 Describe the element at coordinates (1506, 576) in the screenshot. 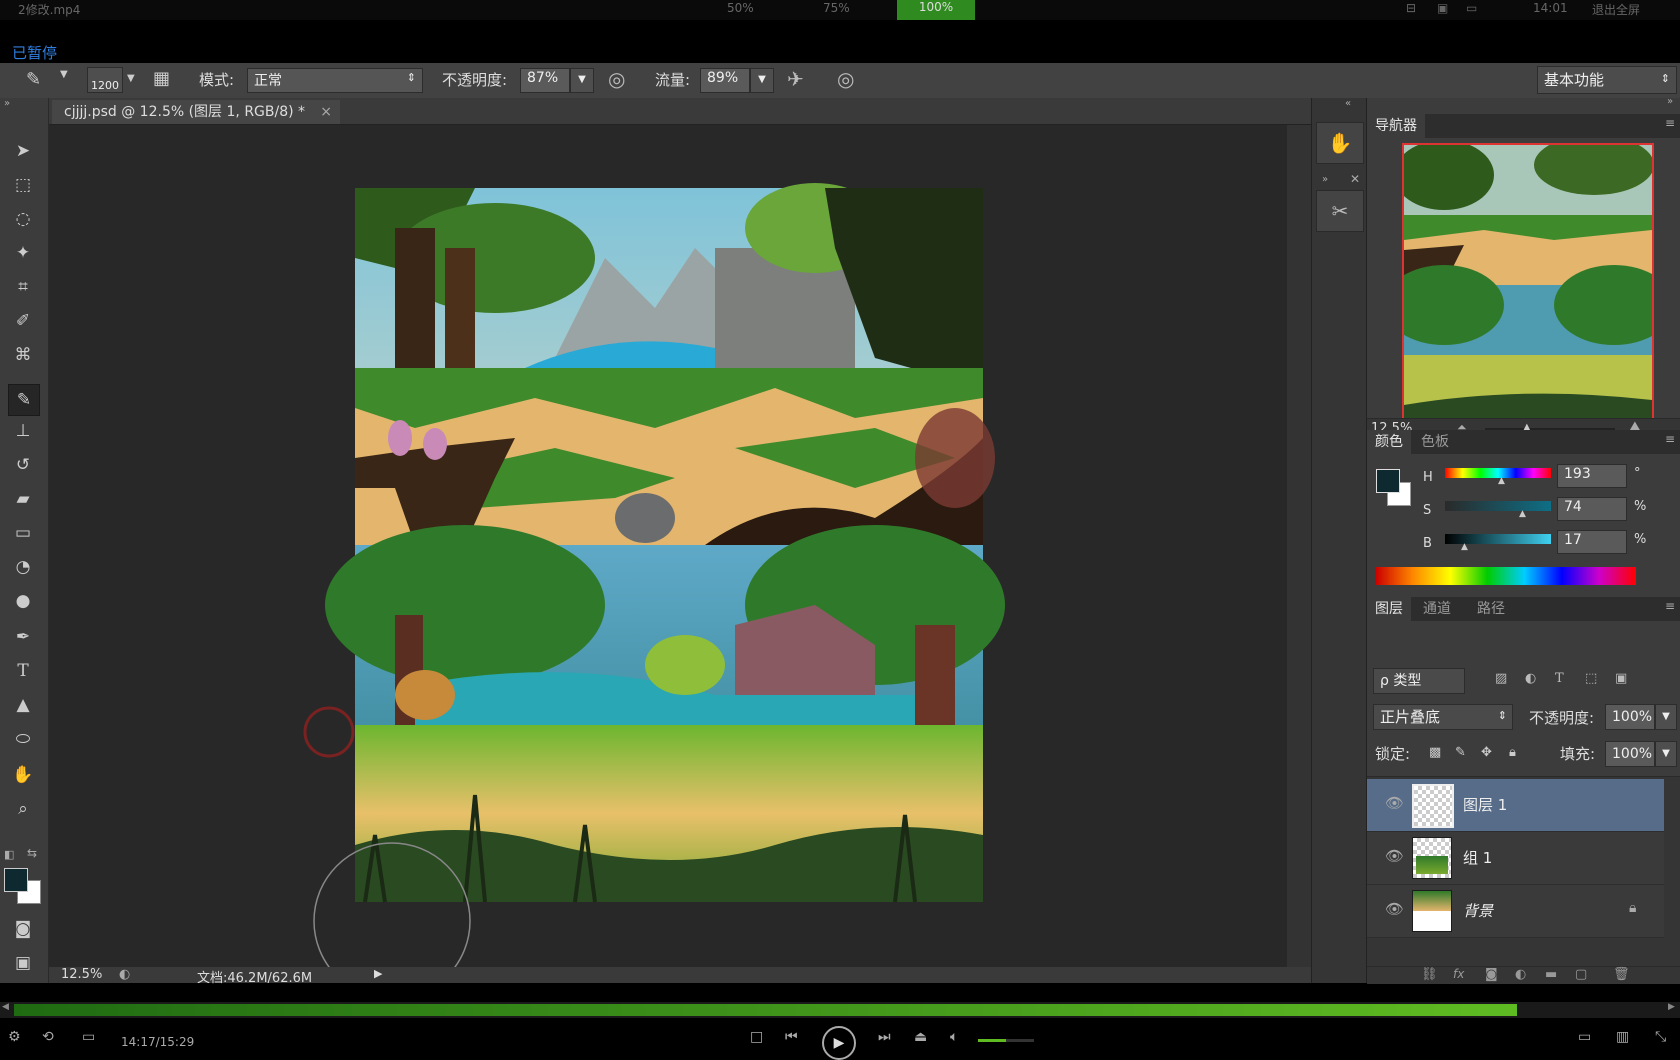

I see `color-ramp` at that location.